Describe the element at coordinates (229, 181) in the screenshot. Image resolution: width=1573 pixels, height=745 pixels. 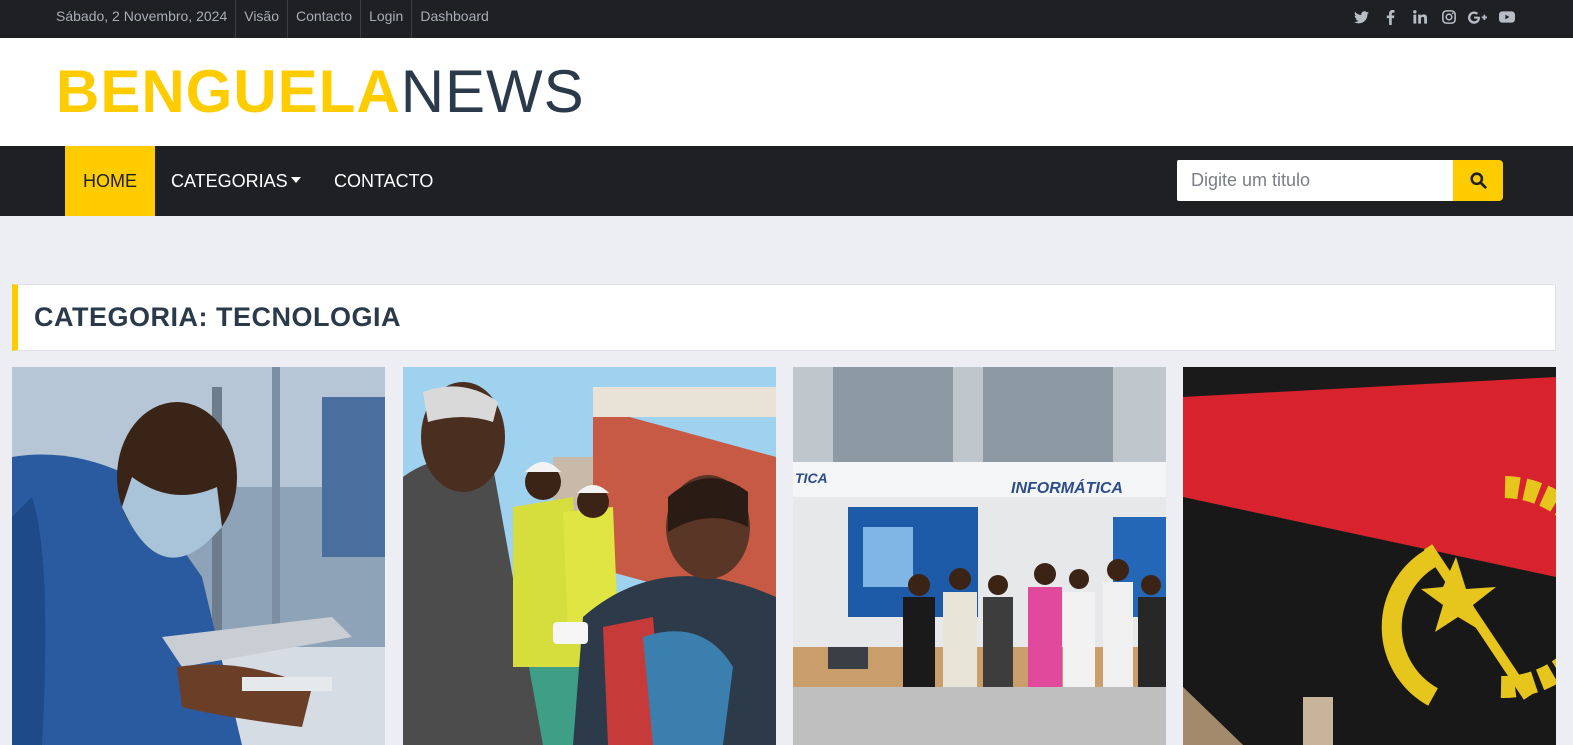
I see `nav-categories-label: CATEGORIAS` at that location.